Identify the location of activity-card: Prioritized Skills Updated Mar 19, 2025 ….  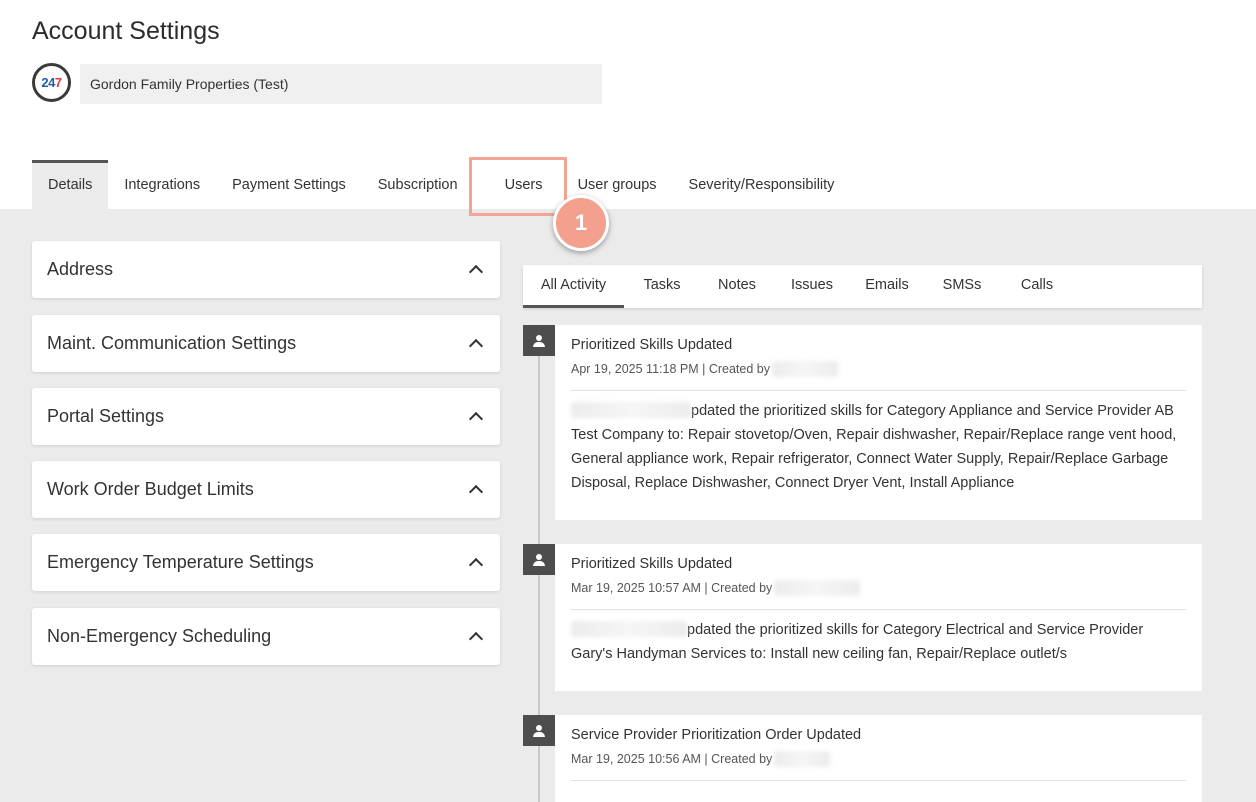
(878, 617).